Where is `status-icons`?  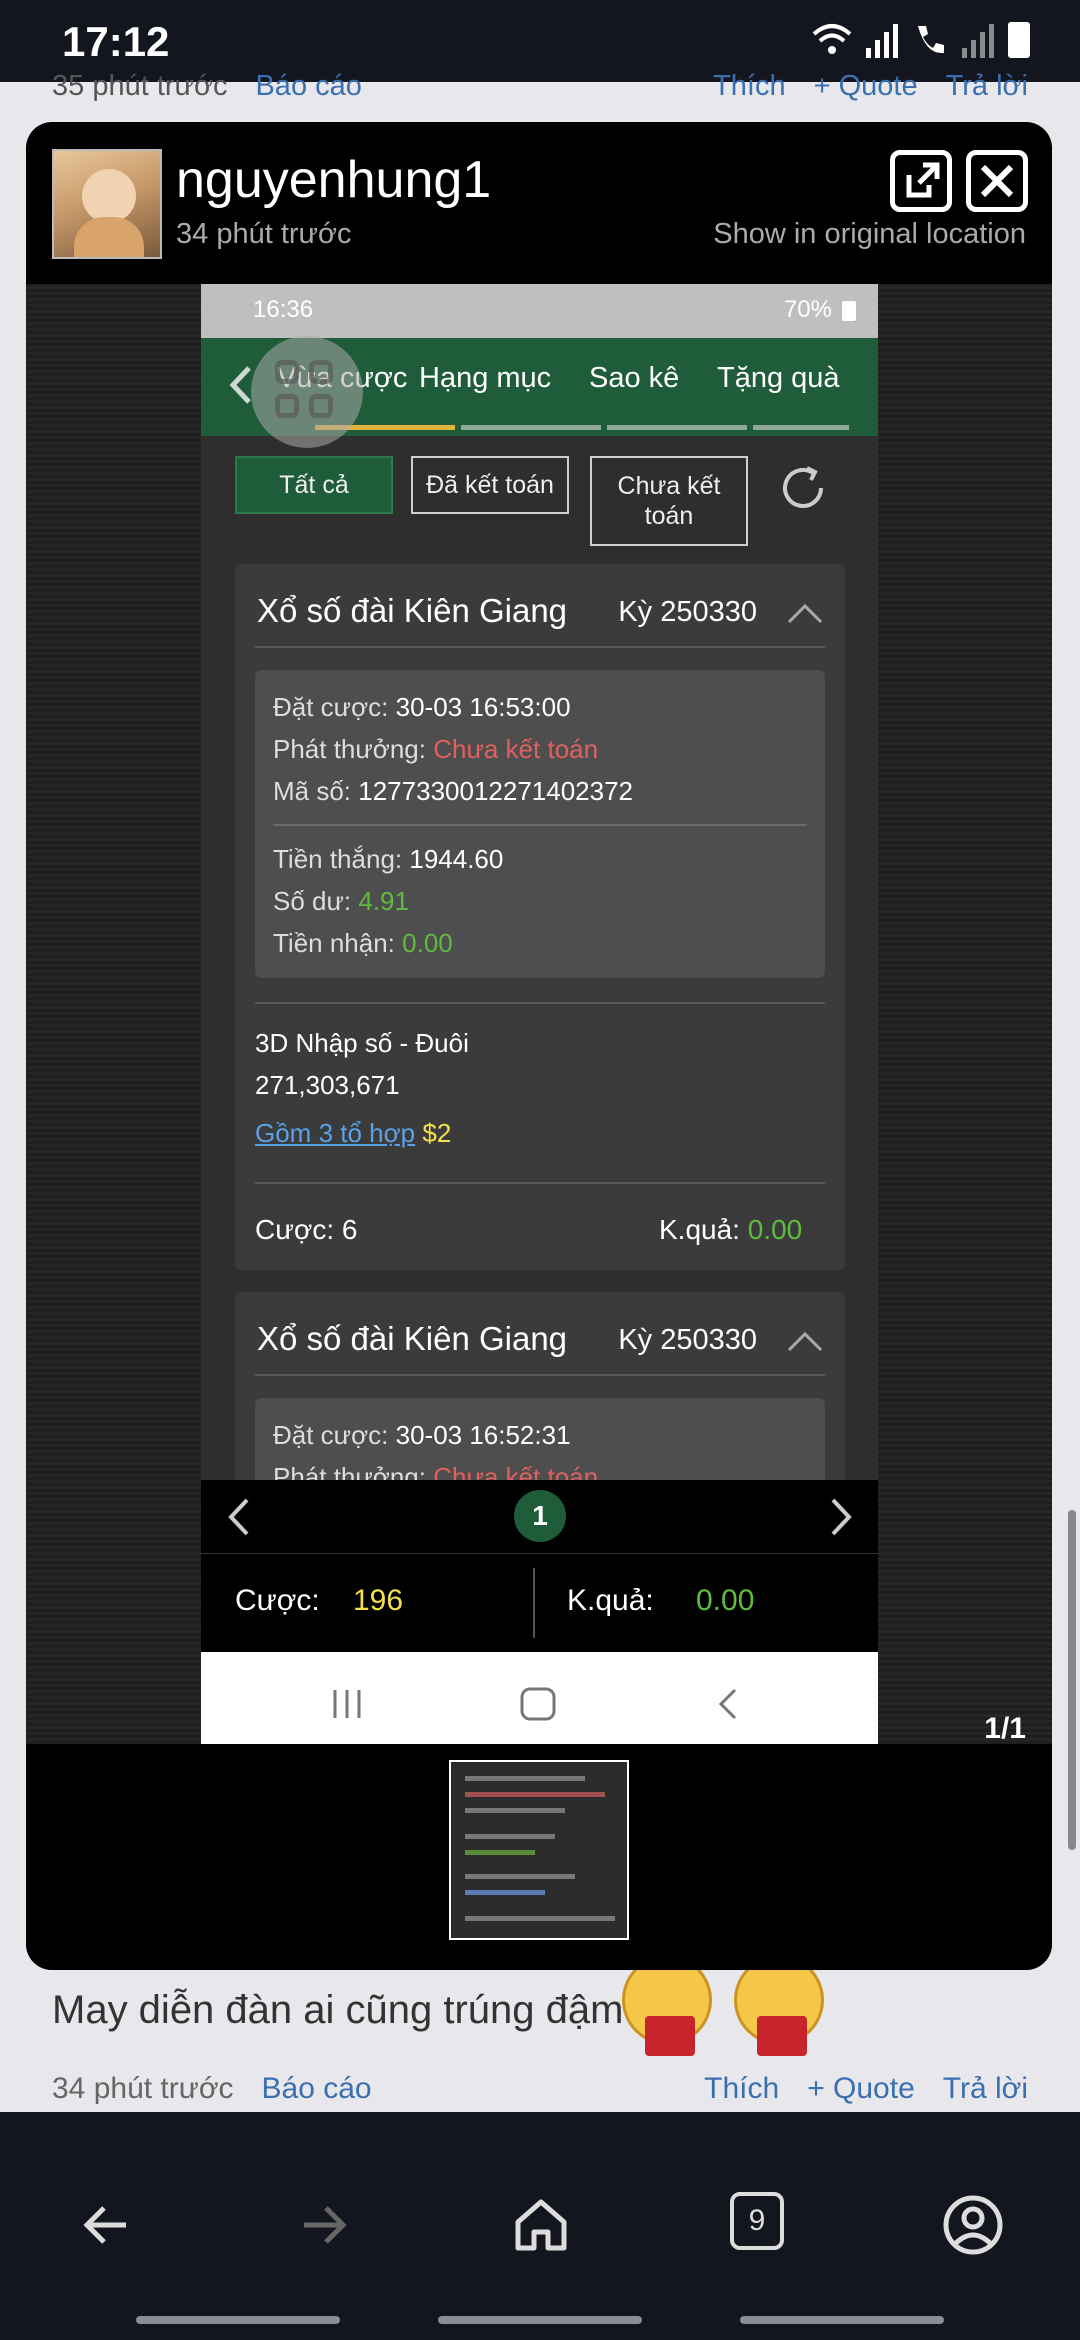 status-icons is located at coordinates (921, 40).